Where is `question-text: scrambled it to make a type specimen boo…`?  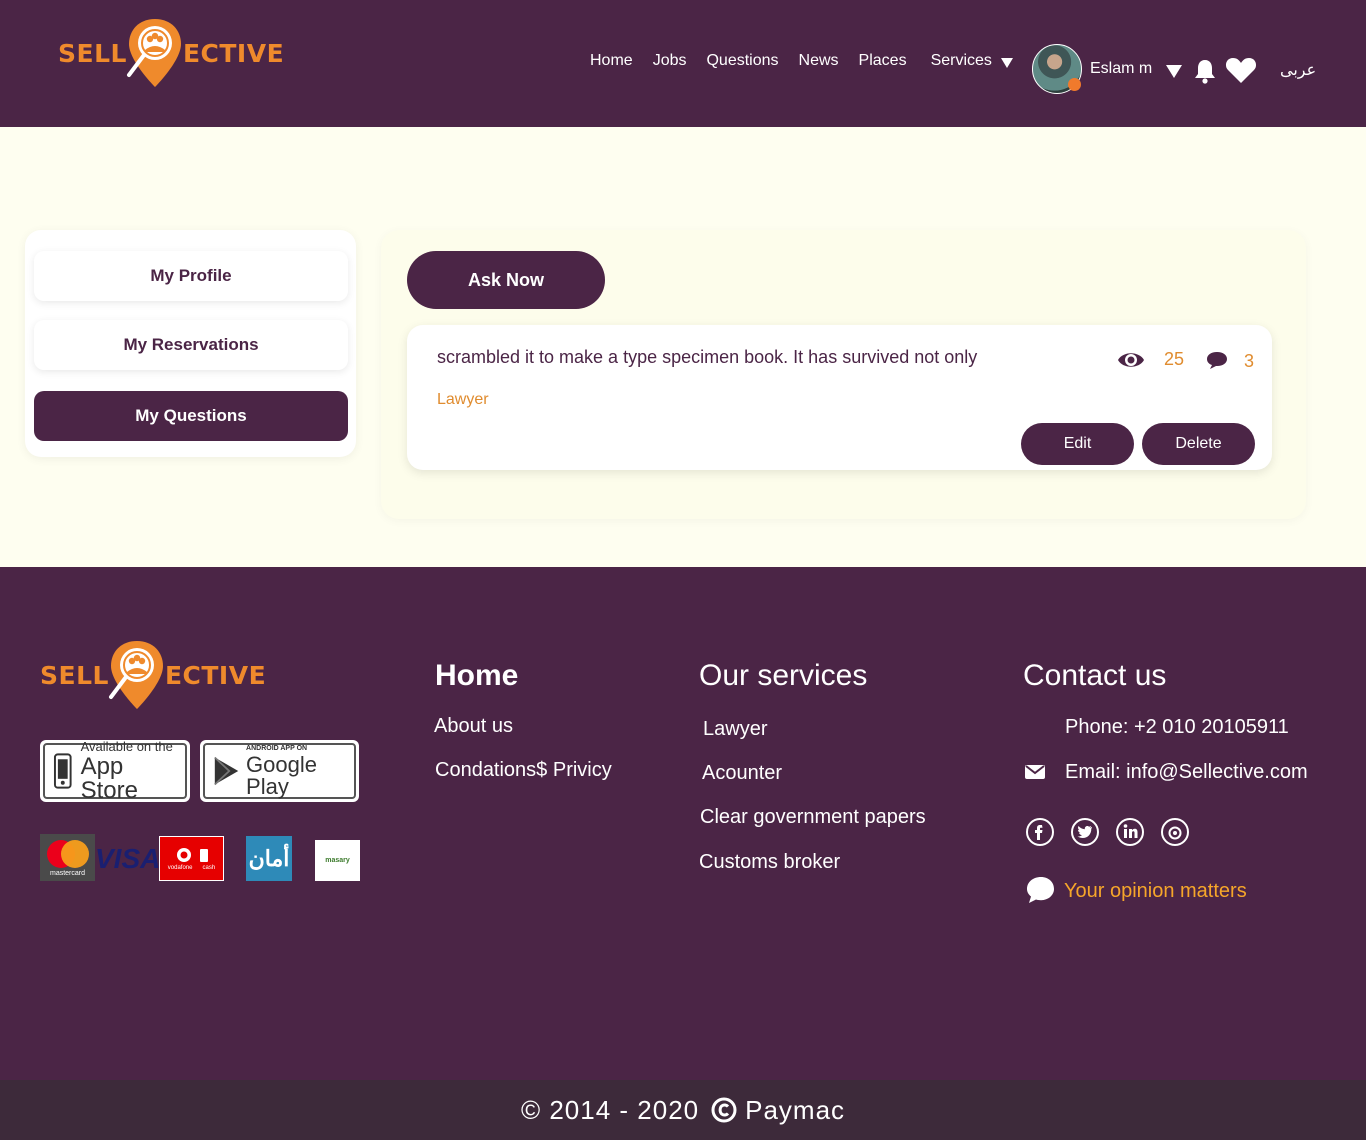 question-text: scrambled it to make a type specimen boo… is located at coordinates (707, 357).